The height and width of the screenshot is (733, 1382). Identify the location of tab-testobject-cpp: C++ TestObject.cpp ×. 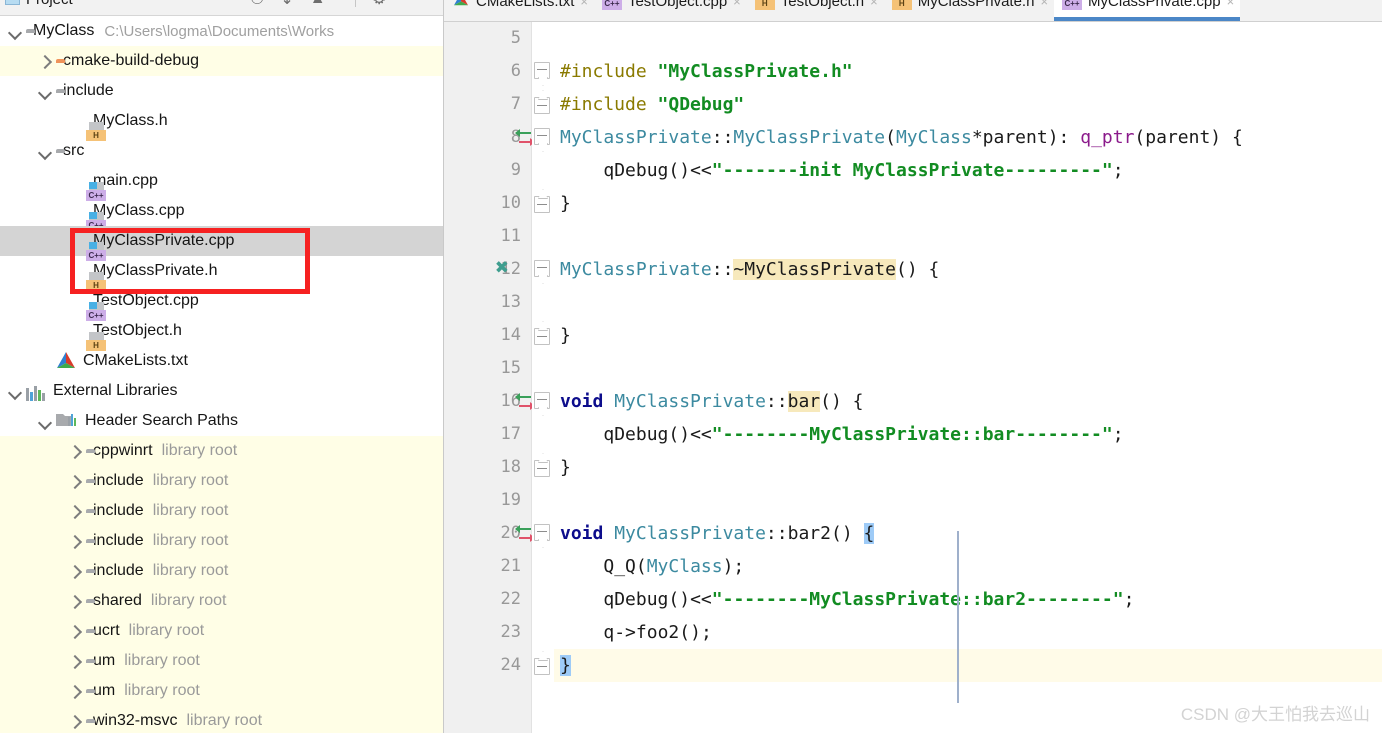
(670, 10).